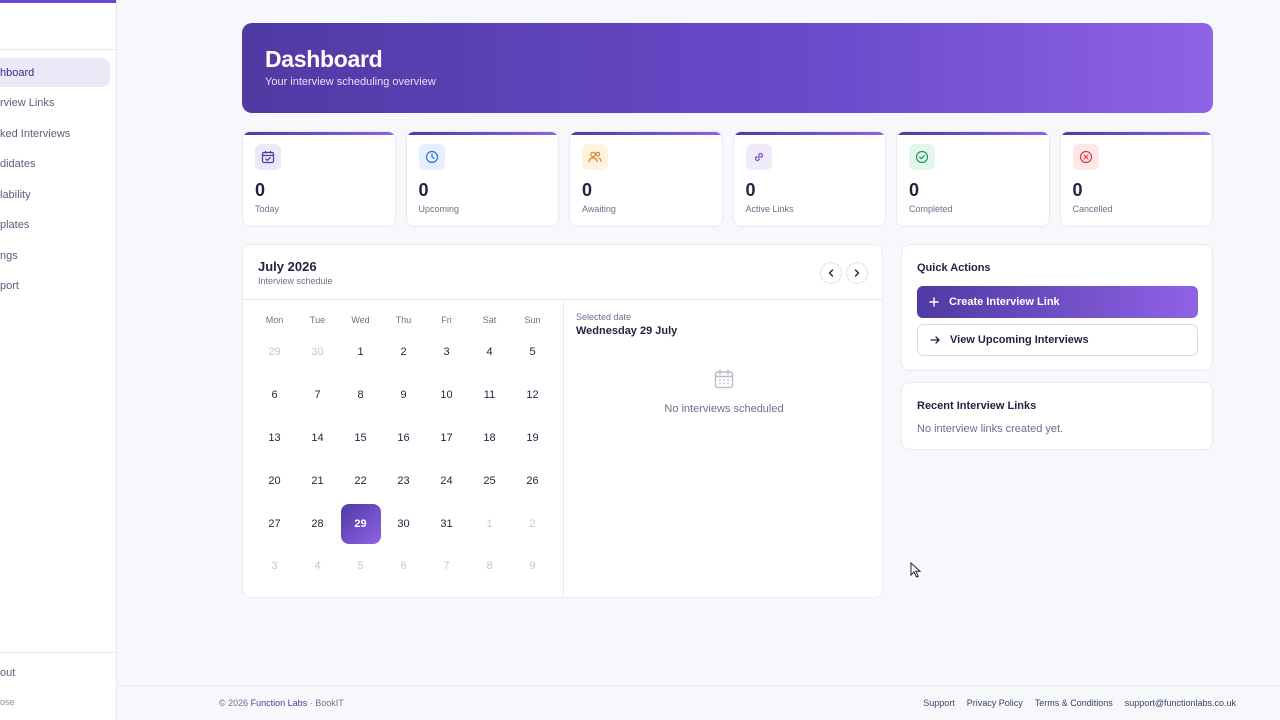  I want to click on calendar-day: 23, so click(403, 480).